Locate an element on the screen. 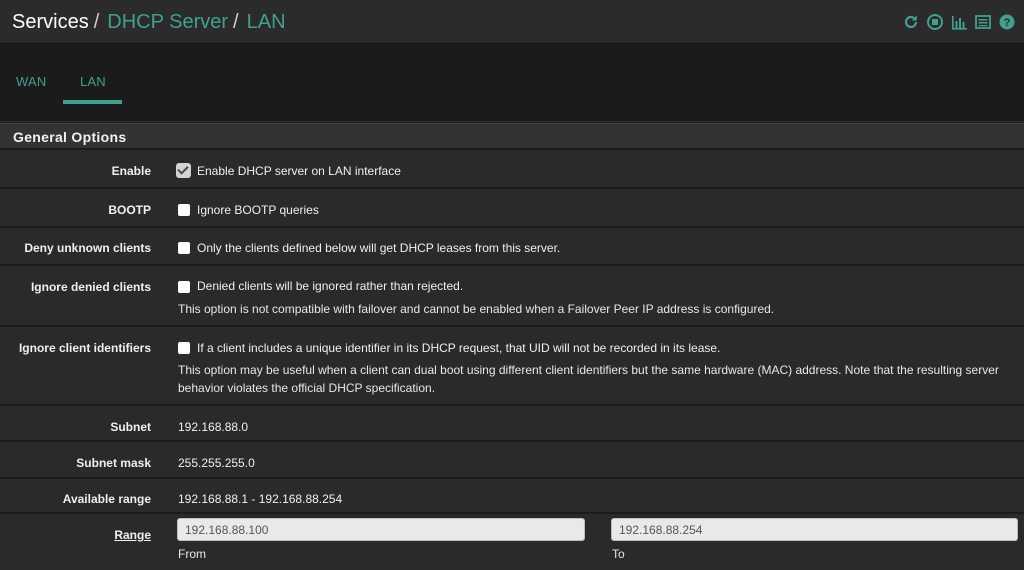  active-tab-indicator is located at coordinates (92, 102).